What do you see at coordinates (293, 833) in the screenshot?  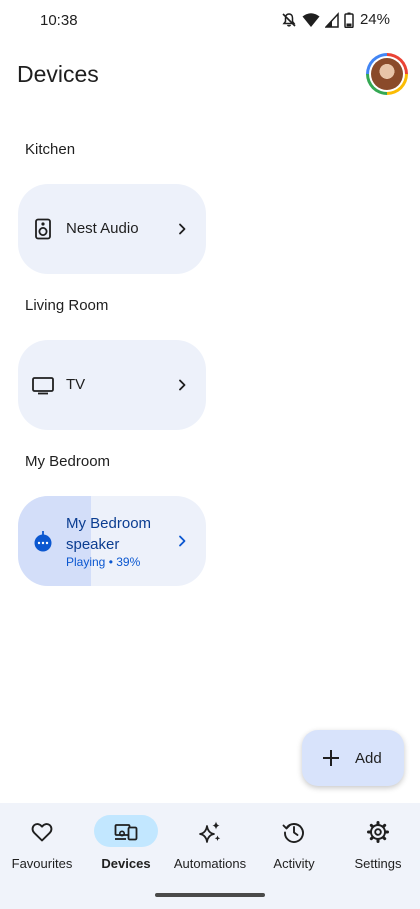 I see `history-icon` at bounding box center [293, 833].